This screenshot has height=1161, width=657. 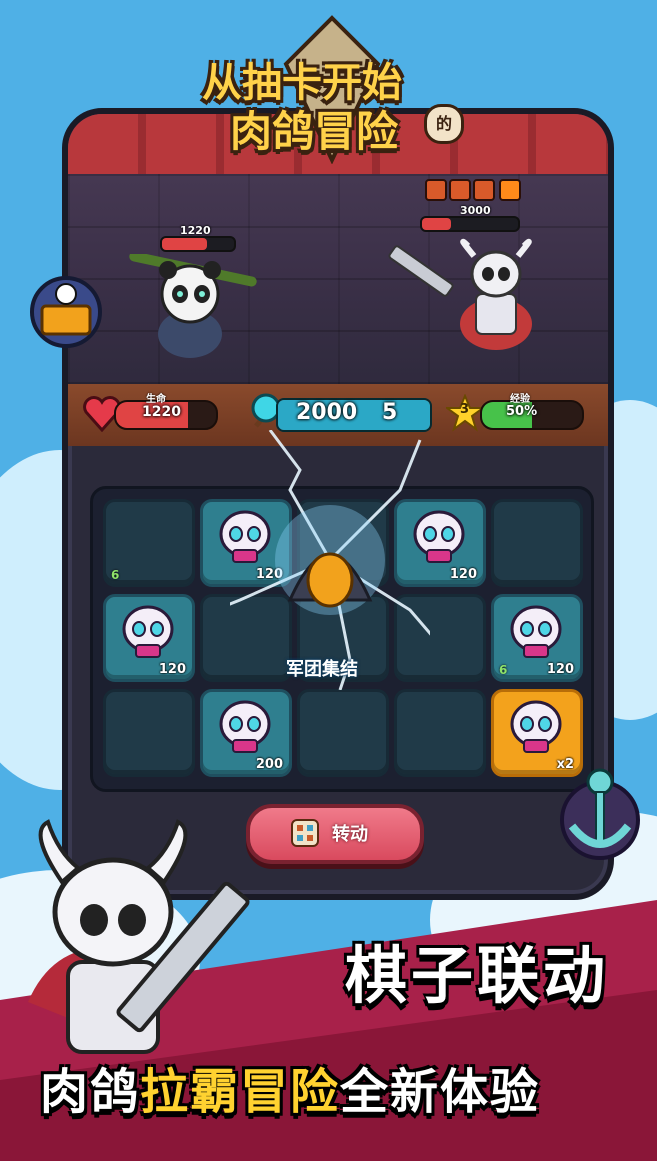 What do you see at coordinates (314, 131) in the screenshot?
I see `logo-line-2: 肉鸽冒险` at bounding box center [314, 131].